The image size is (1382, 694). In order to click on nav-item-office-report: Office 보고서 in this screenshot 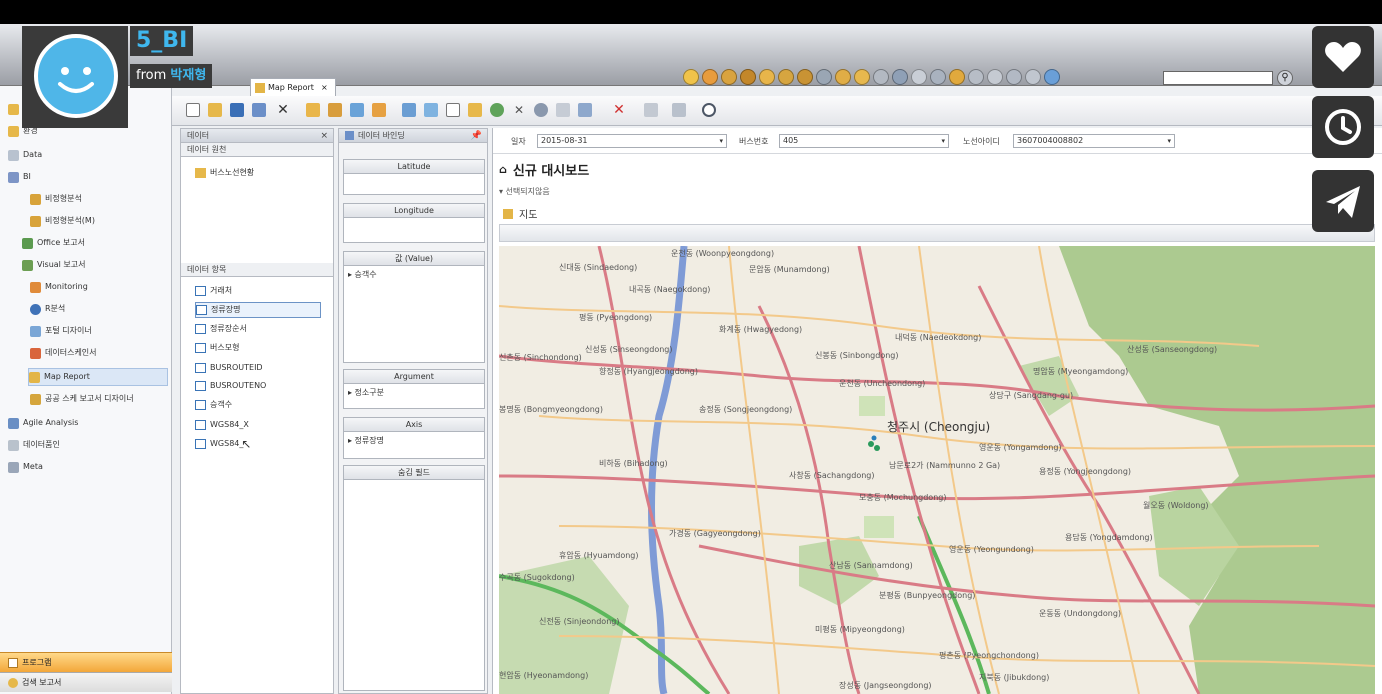, I will do `click(53, 243)`.